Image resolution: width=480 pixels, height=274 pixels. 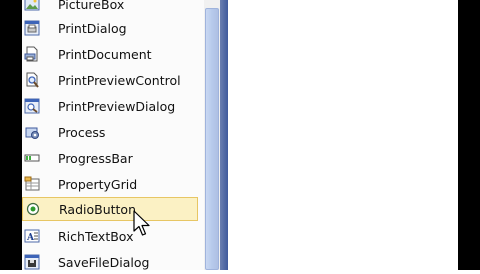 What do you see at coordinates (32, 132) in the screenshot?
I see `process-icon` at bounding box center [32, 132].